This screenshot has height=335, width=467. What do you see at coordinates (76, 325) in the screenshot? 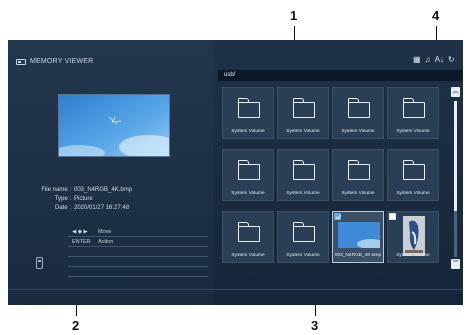
I see `callout-2: 2` at bounding box center [76, 325].